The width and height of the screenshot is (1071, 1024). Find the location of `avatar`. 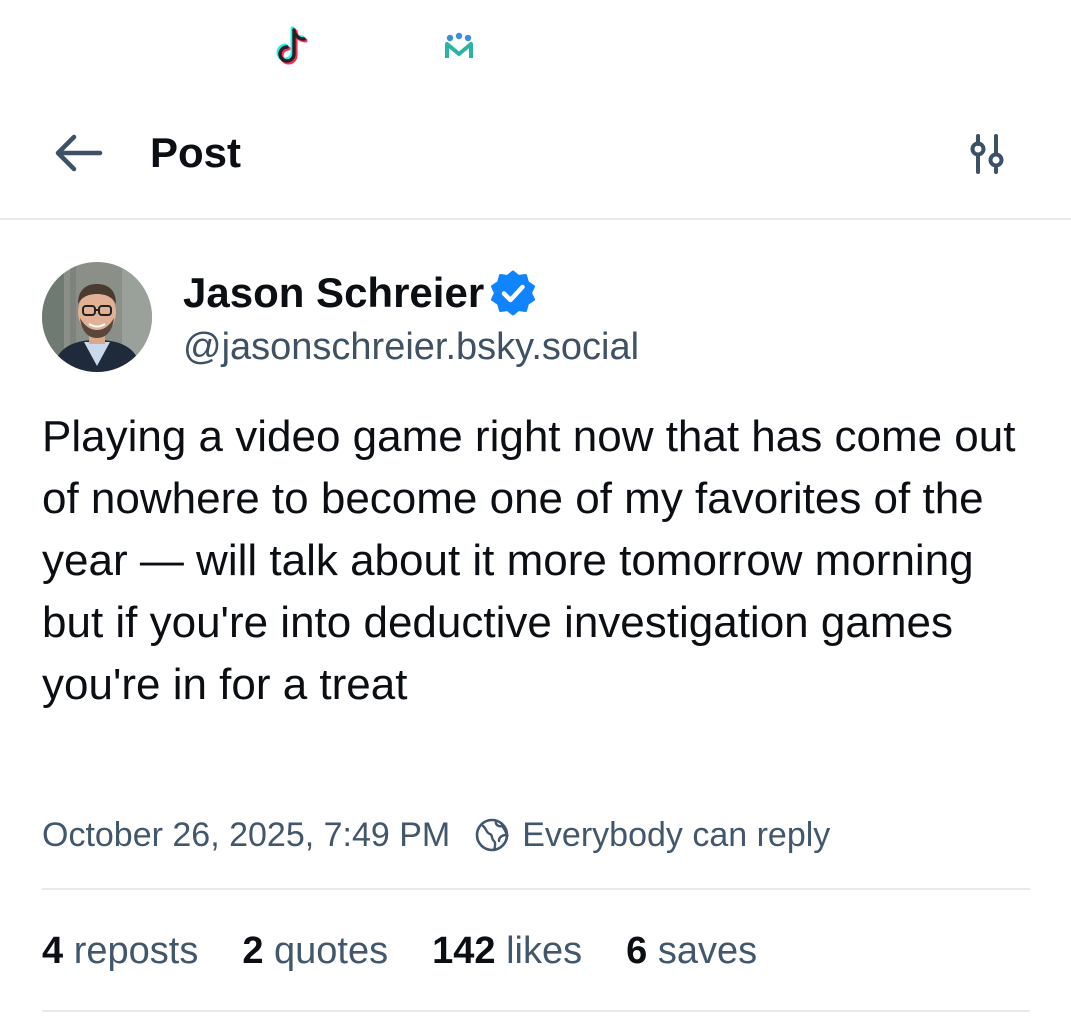

avatar is located at coordinates (97, 317).